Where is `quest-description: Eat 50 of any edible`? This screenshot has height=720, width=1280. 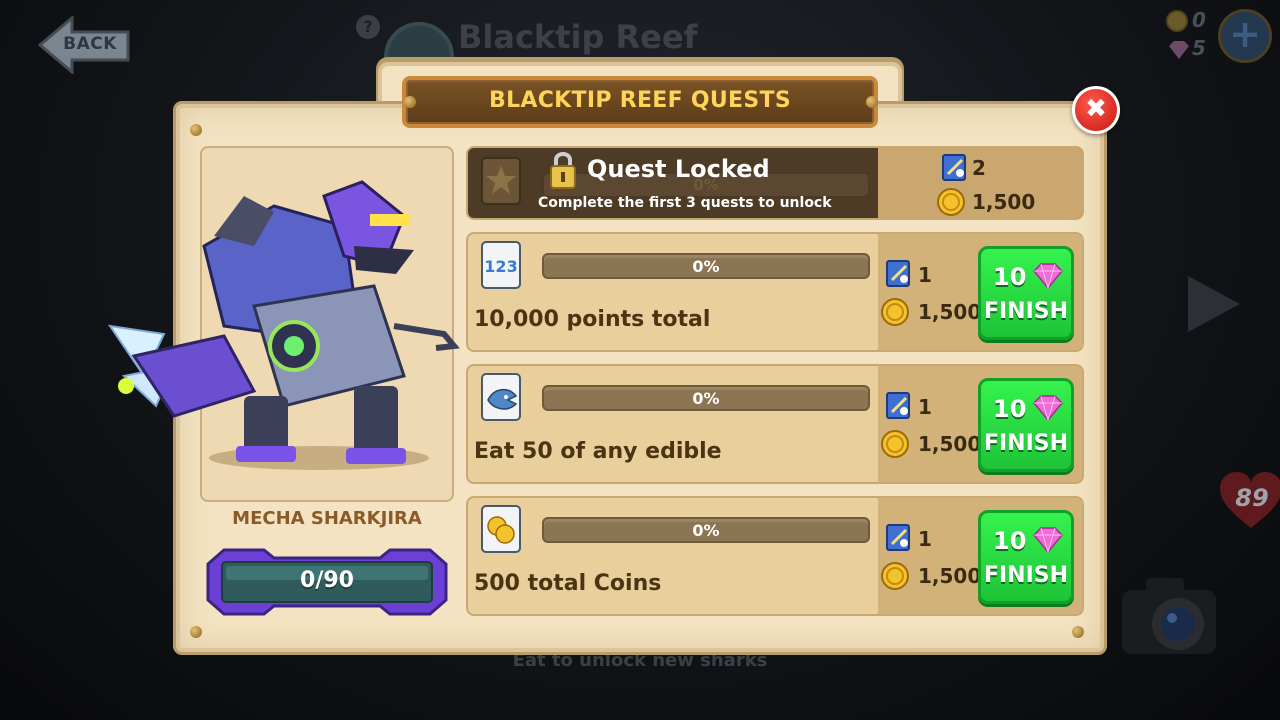
quest-description: Eat 50 of any edible is located at coordinates (598, 451).